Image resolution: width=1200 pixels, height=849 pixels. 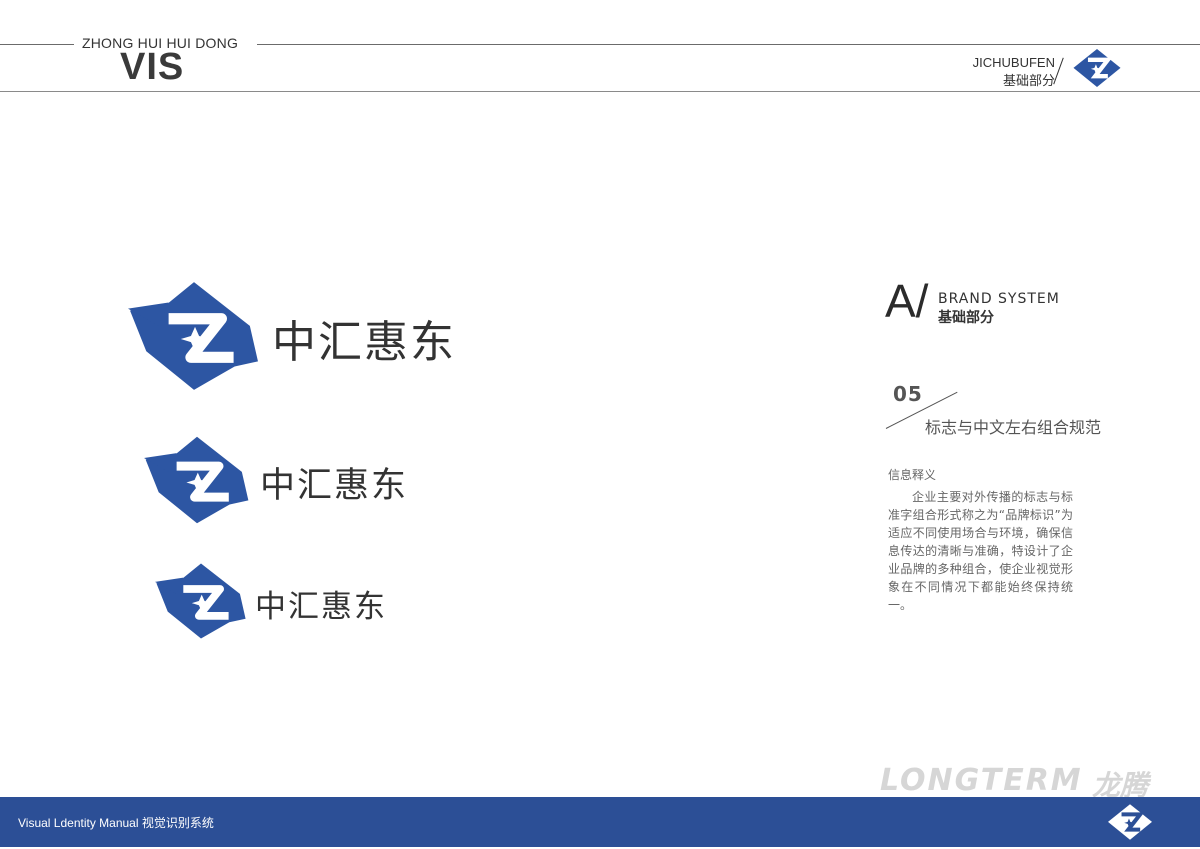 I want to click on header-bottom-line, so click(x=600, y=91).